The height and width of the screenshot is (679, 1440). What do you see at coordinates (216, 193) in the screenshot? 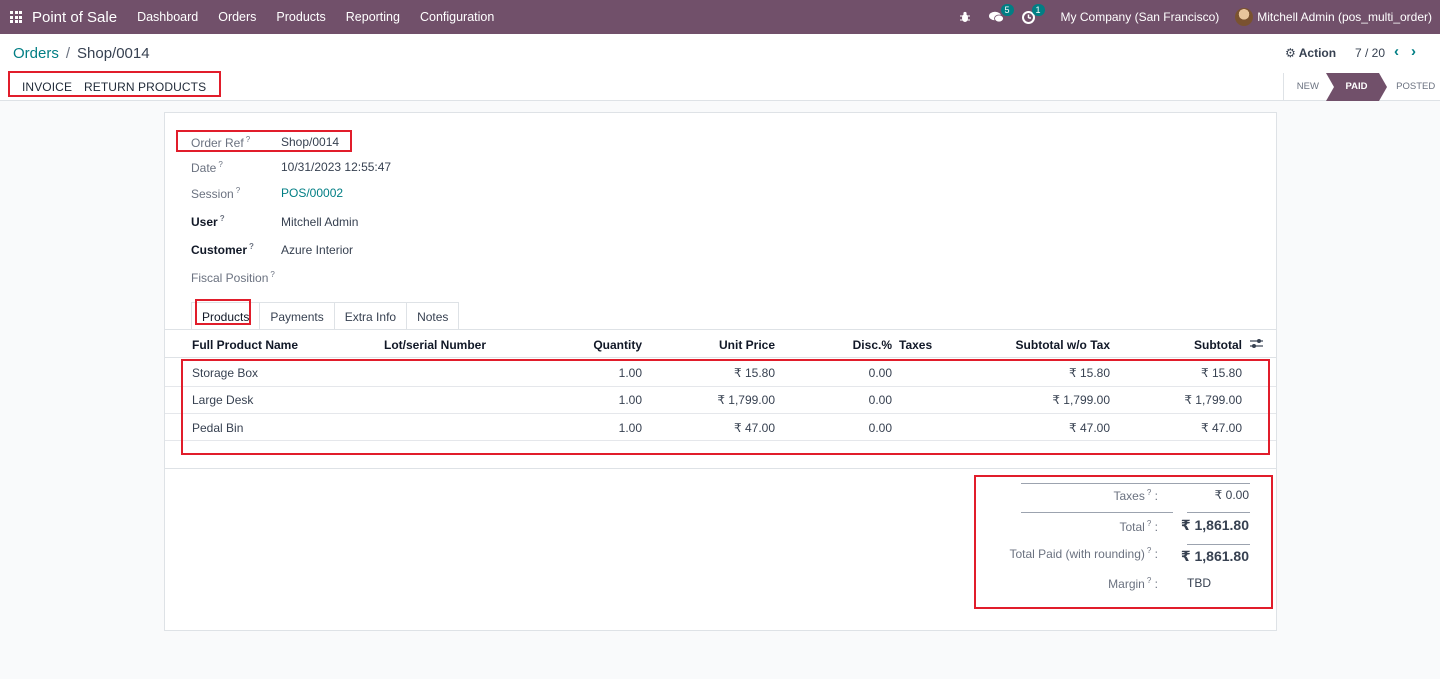
I see `session-label: Session?` at bounding box center [216, 193].